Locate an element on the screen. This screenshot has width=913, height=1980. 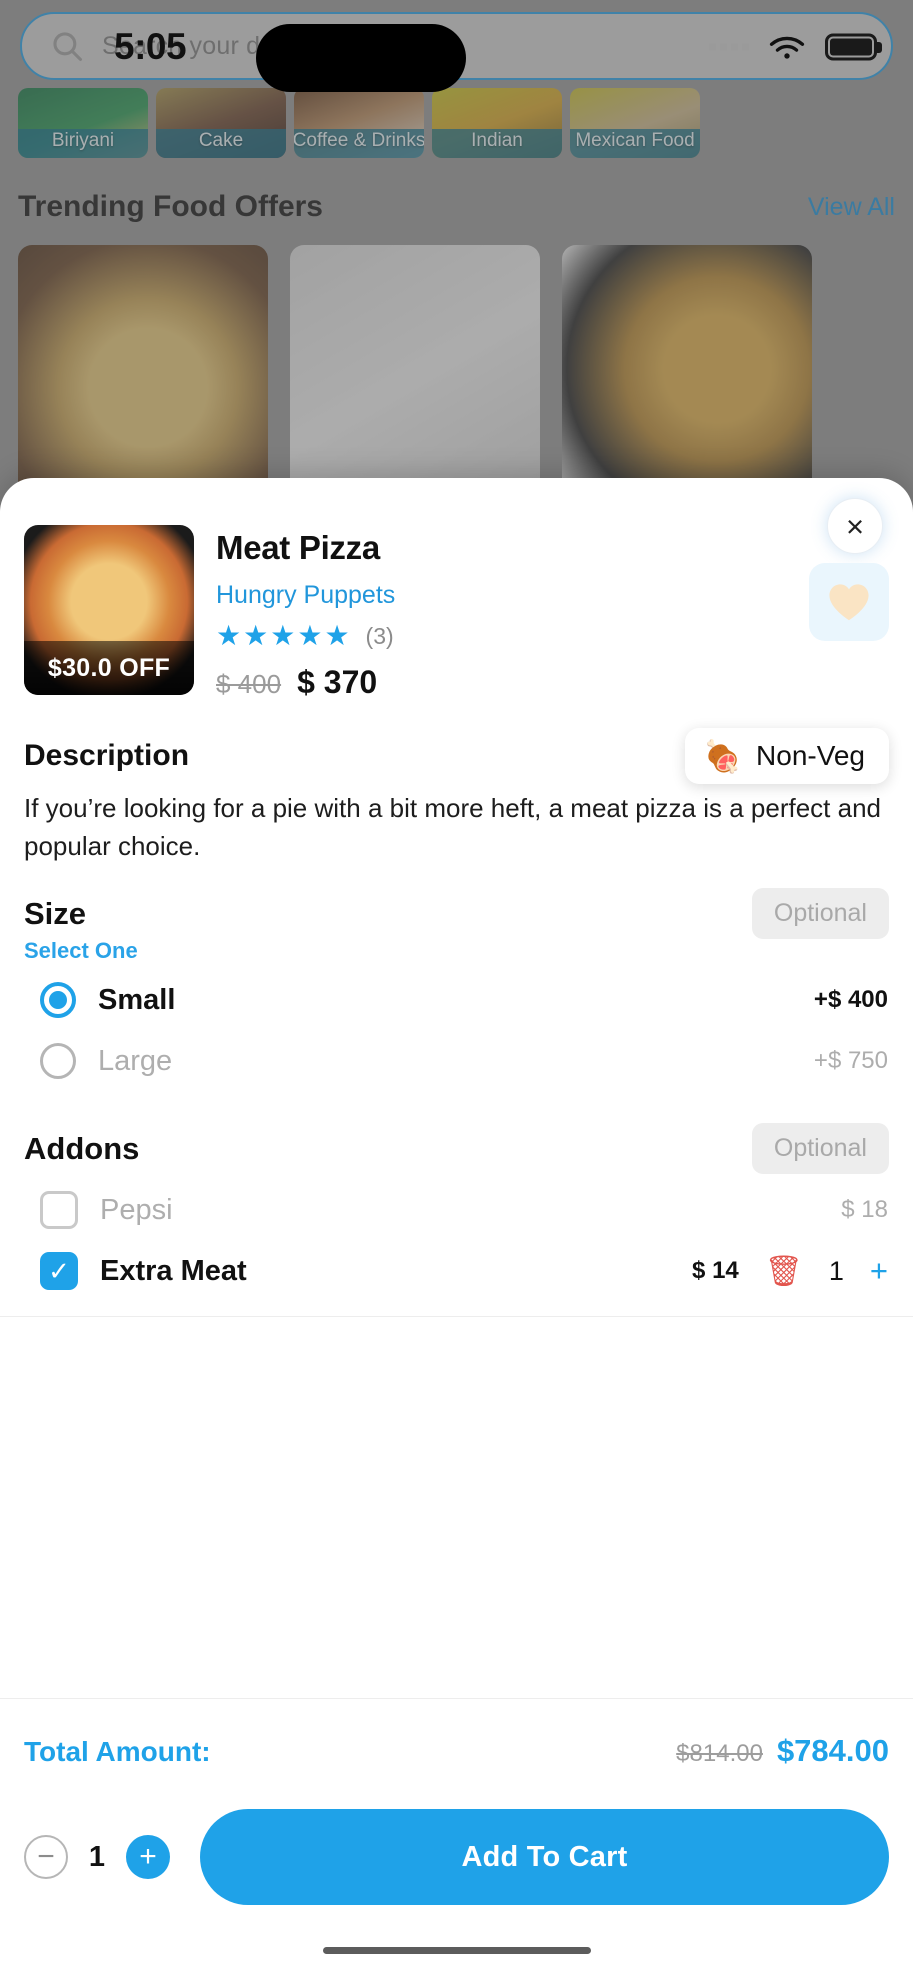
quantity-stepper: − 1 + is located at coordinates (112, 1857).